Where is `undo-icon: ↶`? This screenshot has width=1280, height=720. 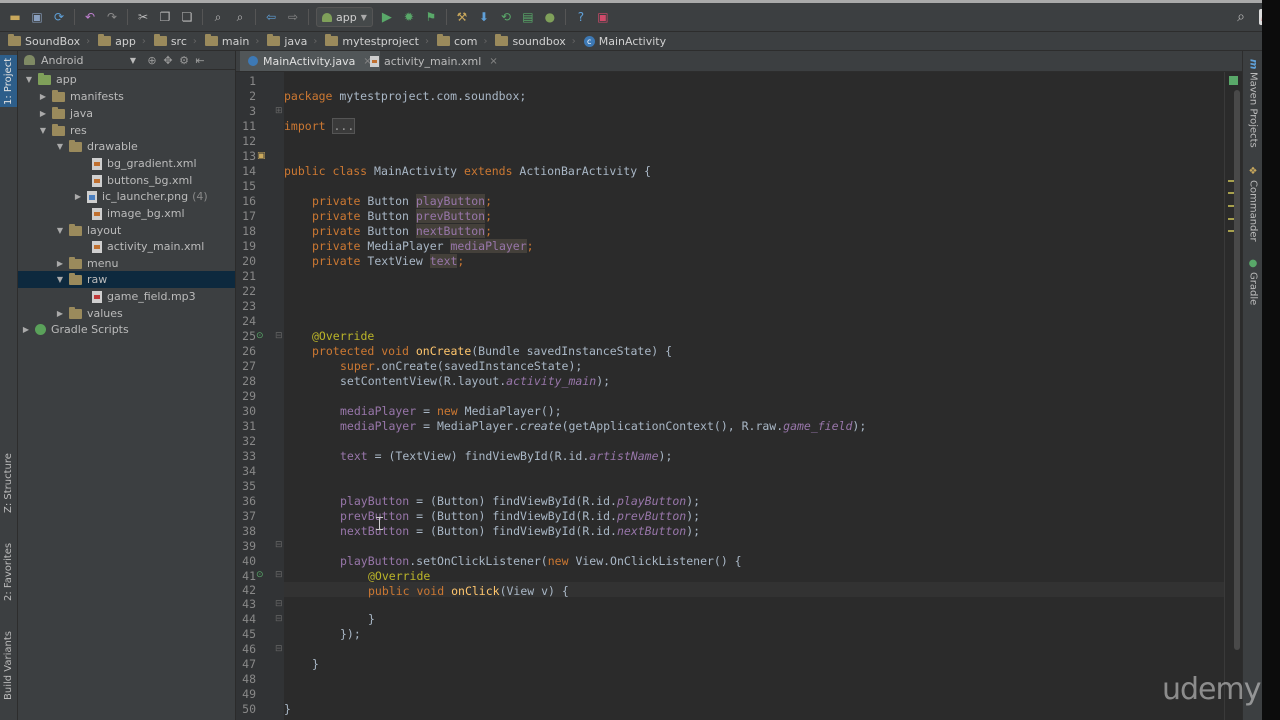
undo-icon: ↶ is located at coordinates (90, 17).